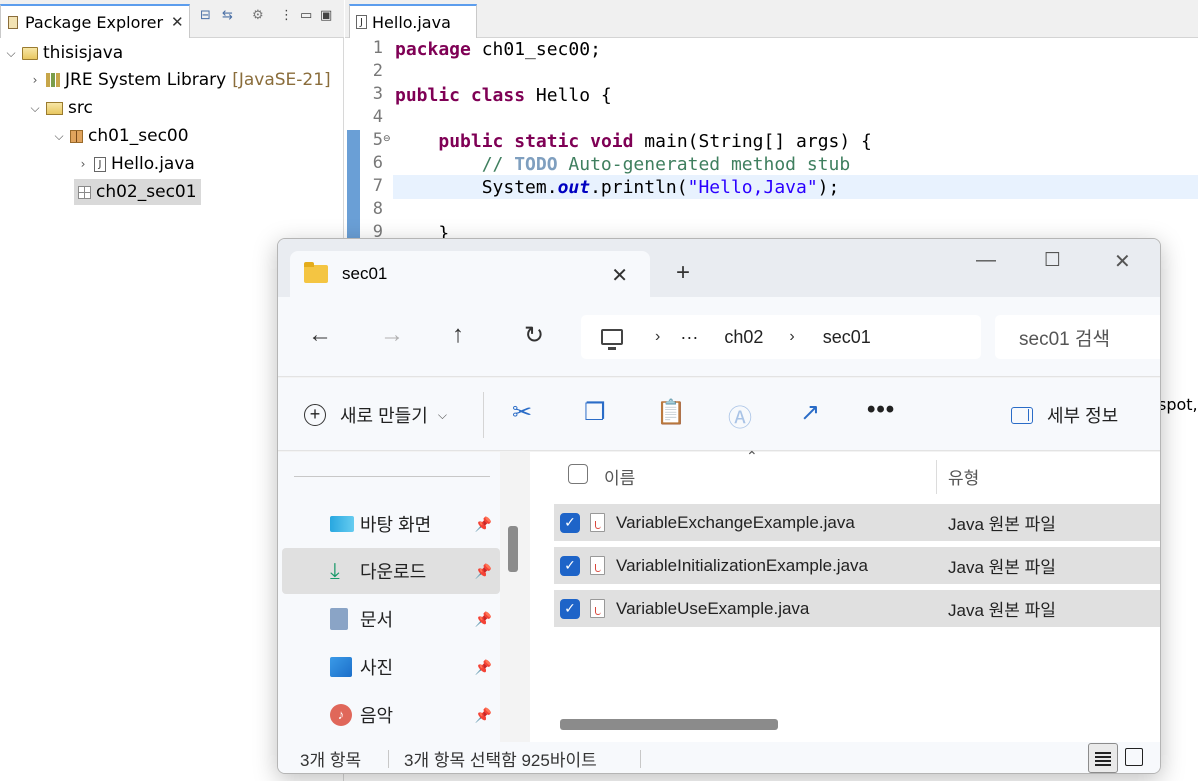 The width and height of the screenshot is (1198, 781). What do you see at coordinates (669, 724) in the screenshot?
I see `horizontal-scrollbar` at bounding box center [669, 724].